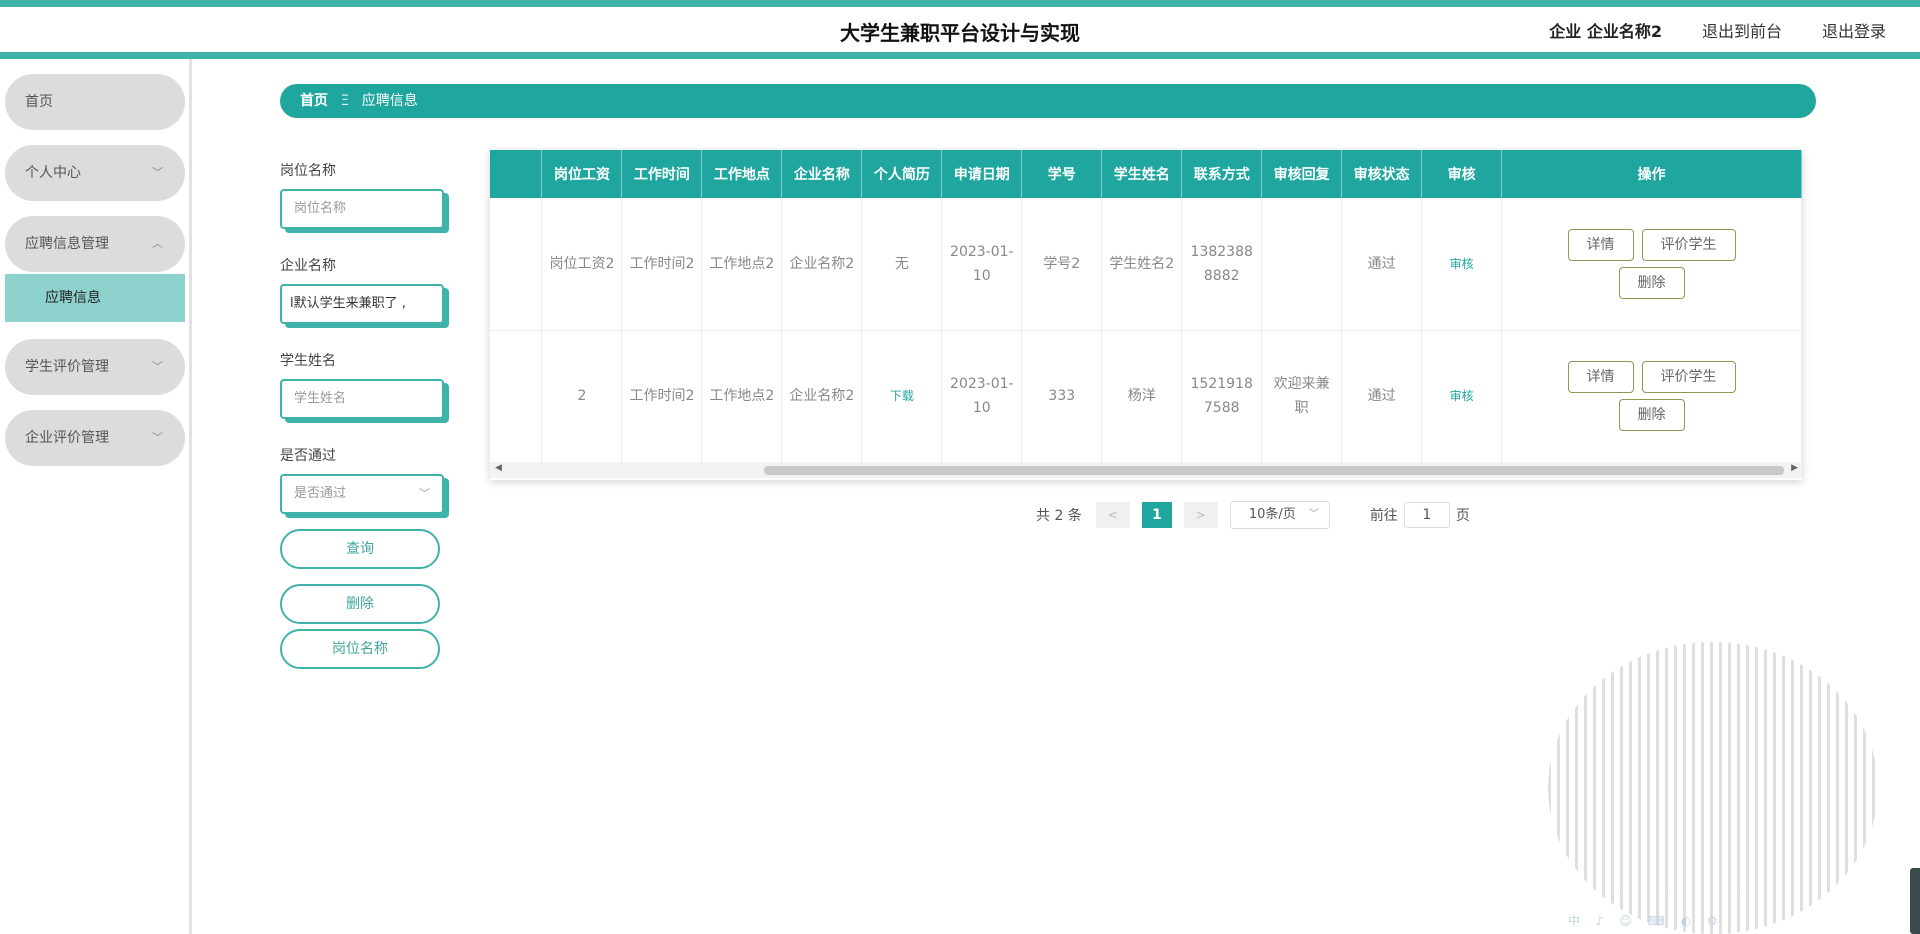 This screenshot has height=934, width=1920. Describe the element at coordinates (1383, 516) in the screenshot. I see `goto-label: 前往` at that location.